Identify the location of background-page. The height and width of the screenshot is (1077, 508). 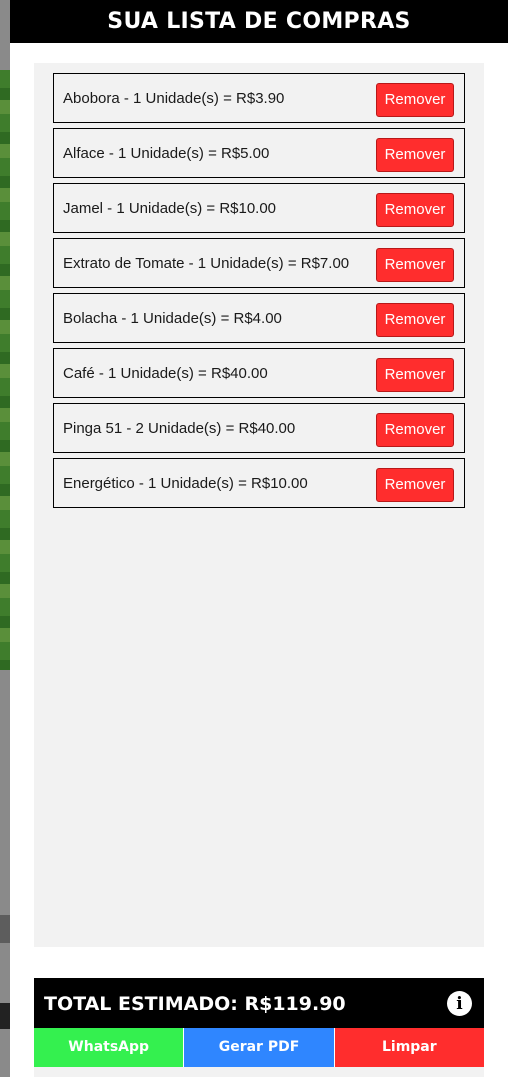
(5, 538).